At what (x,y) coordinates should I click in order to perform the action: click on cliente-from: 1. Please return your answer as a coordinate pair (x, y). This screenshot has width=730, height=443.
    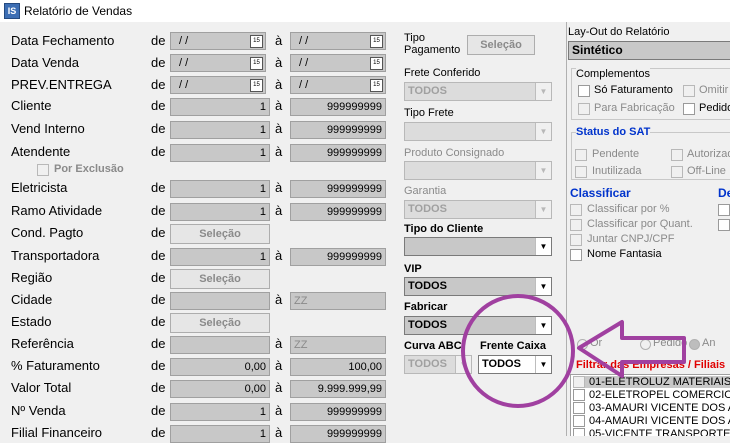
    Looking at the image, I should click on (220, 107).